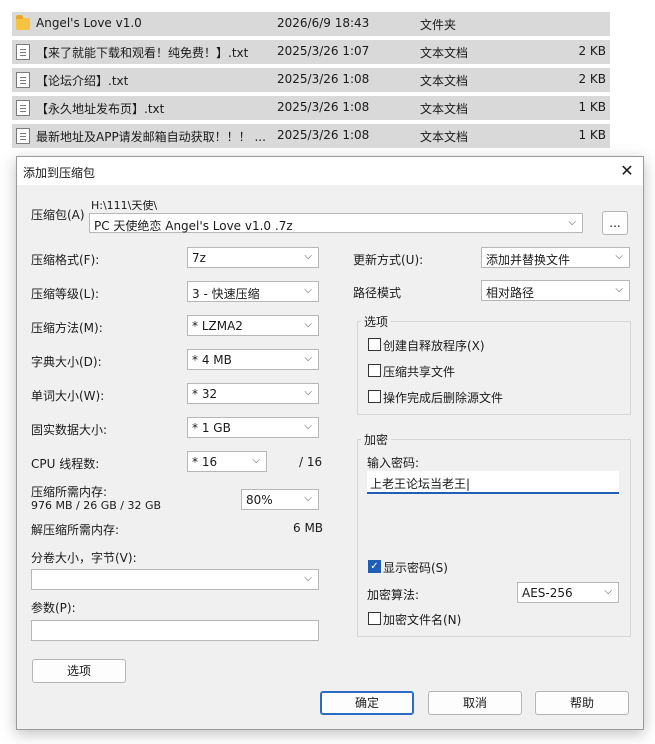  What do you see at coordinates (205, 462) in the screenshot?
I see `cpu-threads-value: * 16` at bounding box center [205, 462].